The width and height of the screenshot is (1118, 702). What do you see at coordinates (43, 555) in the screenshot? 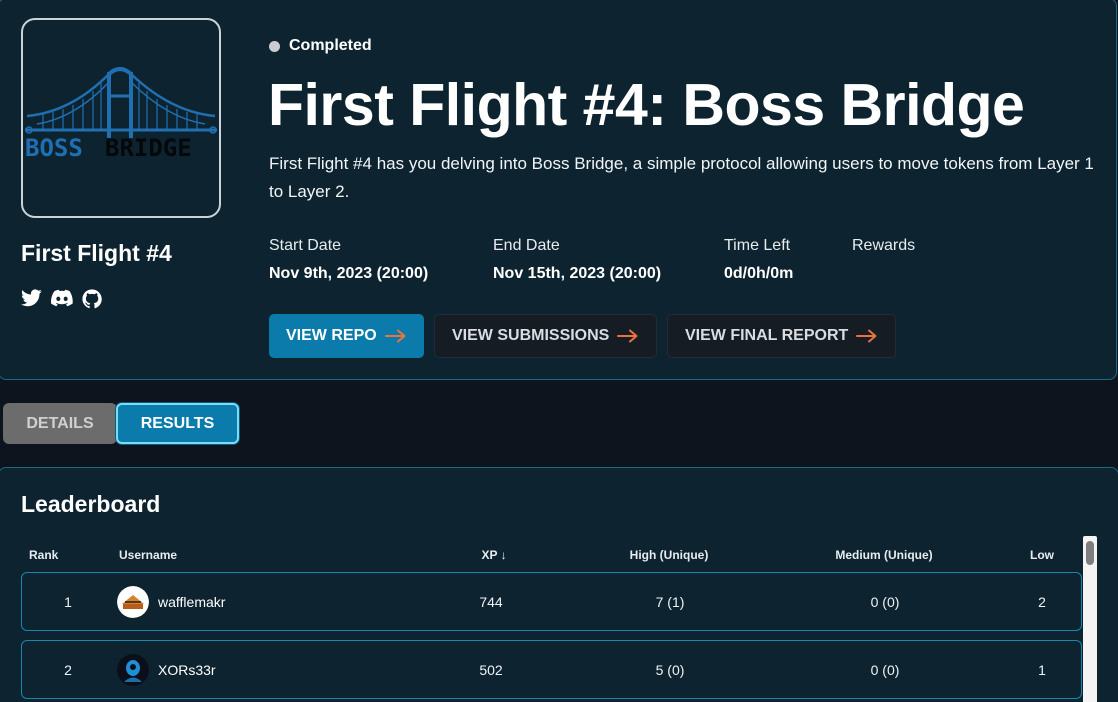
I see `column-header-rank: Rank` at bounding box center [43, 555].